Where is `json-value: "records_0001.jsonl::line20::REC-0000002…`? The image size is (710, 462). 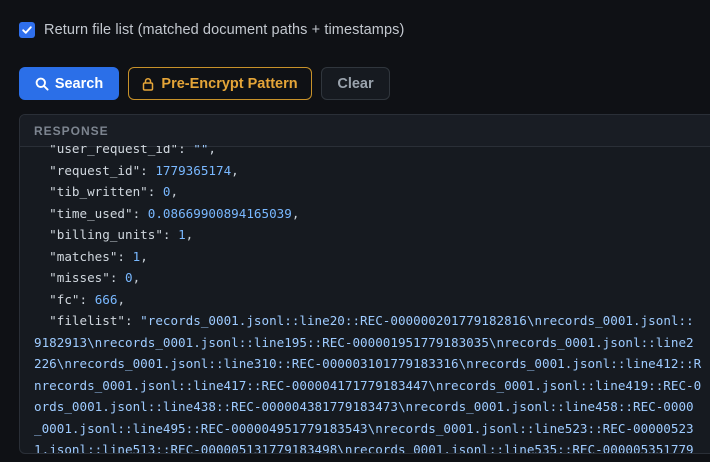 json-value: "records_0001.jsonl::line20::REC-0000002… is located at coordinates (417, 320).